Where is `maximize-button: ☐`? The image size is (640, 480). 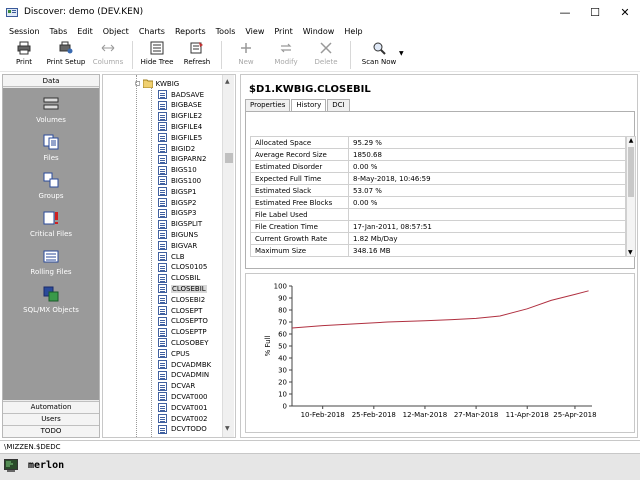 maximize-button: ☐ is located at coordinates (595, 12).